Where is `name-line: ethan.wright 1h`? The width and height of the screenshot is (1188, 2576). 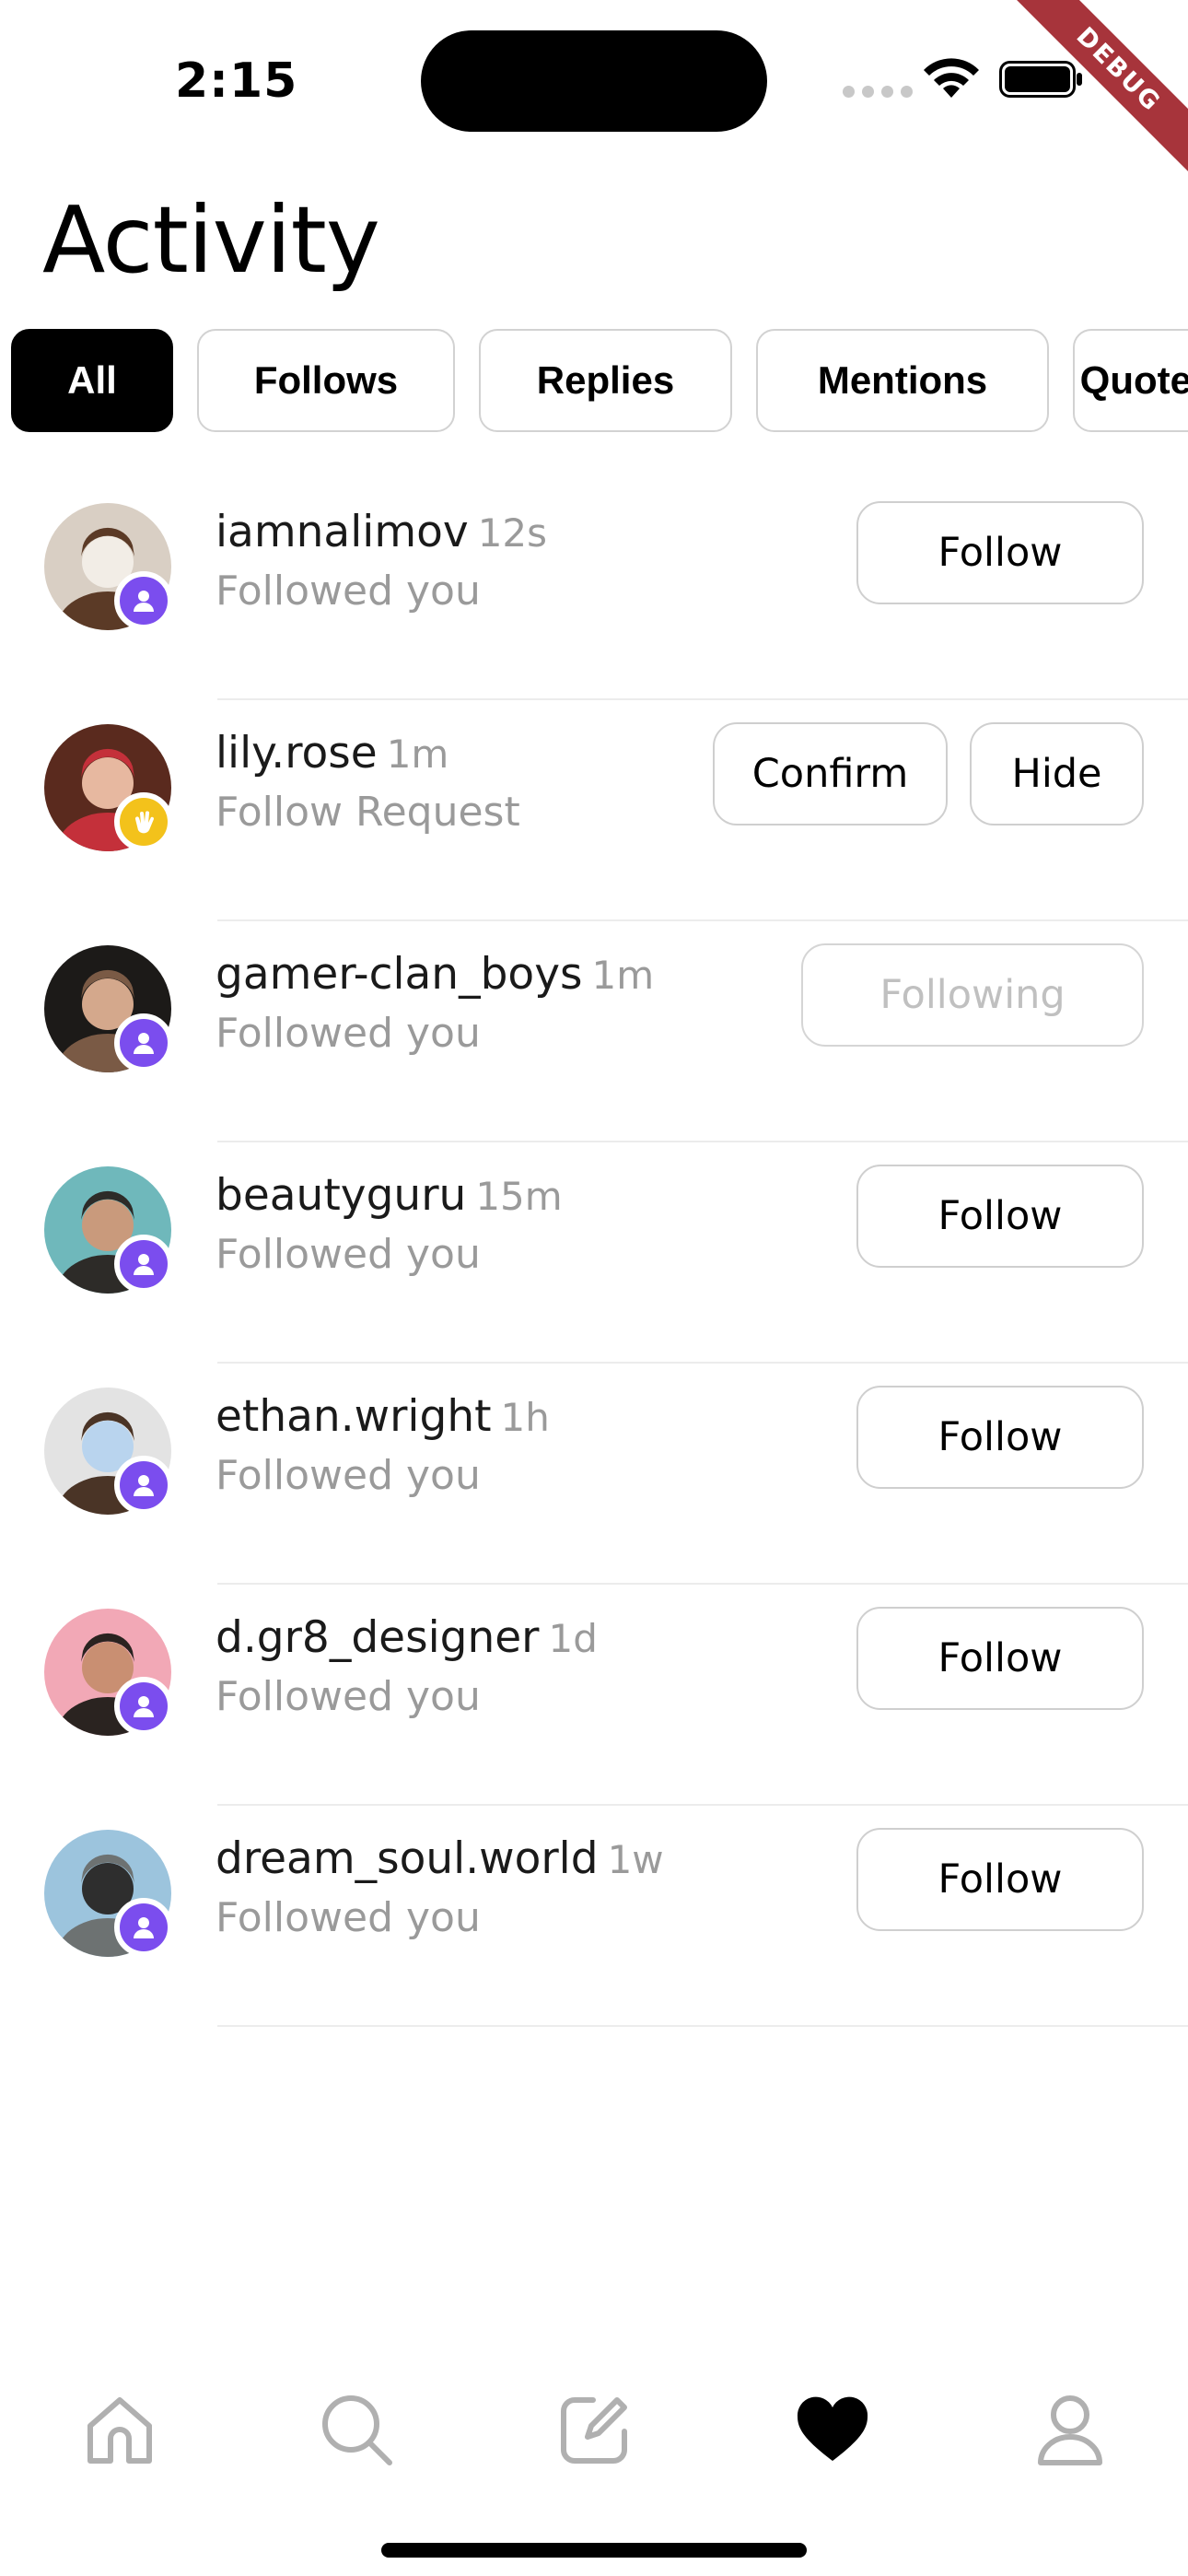 name-line: ethan.wright 1h is located at coordinates (382, 1416).